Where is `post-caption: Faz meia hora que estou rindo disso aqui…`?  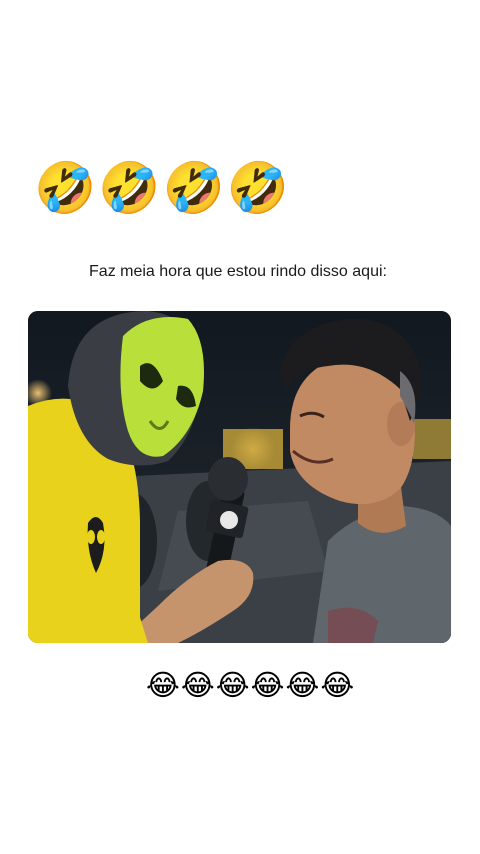
post-caption: Faz meia hora que estou rindo disso aqui… is located at coordinates (238, 271).